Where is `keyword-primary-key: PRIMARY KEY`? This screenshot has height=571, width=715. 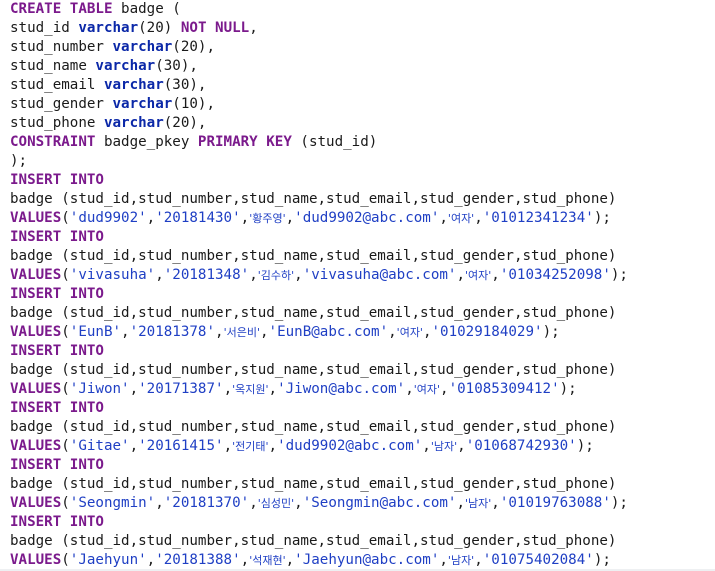
keyword-primary-key: PRIMARY KEY is located at coordinates (244, 142).